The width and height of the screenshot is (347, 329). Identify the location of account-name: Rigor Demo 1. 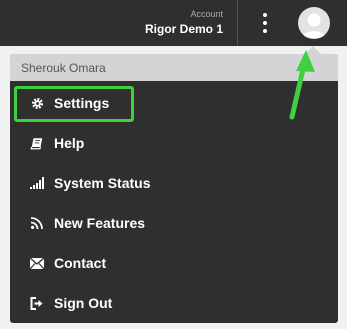
(183, 29).